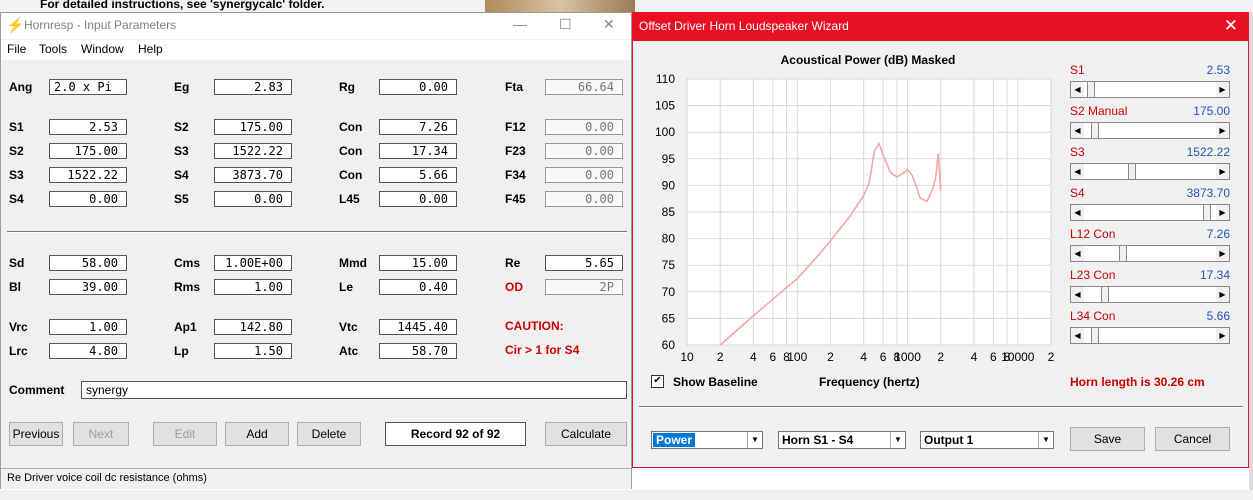  Describe the element at coordinates (1137, 382) in the screenshot. I see `horn-length-text: Horn length is 30.26 cm` at that location.